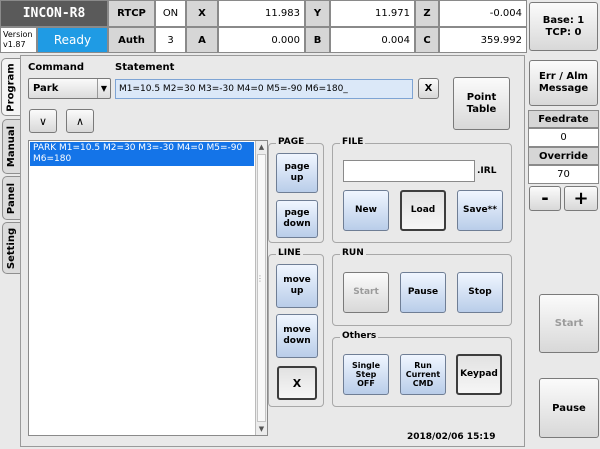 Image resolution: width=600 pixels, height=449 pixels. What do you see at coordinates (297, 383) in the screenshot?
I see `delete-line-button: X` at bounding box center [297, 383].